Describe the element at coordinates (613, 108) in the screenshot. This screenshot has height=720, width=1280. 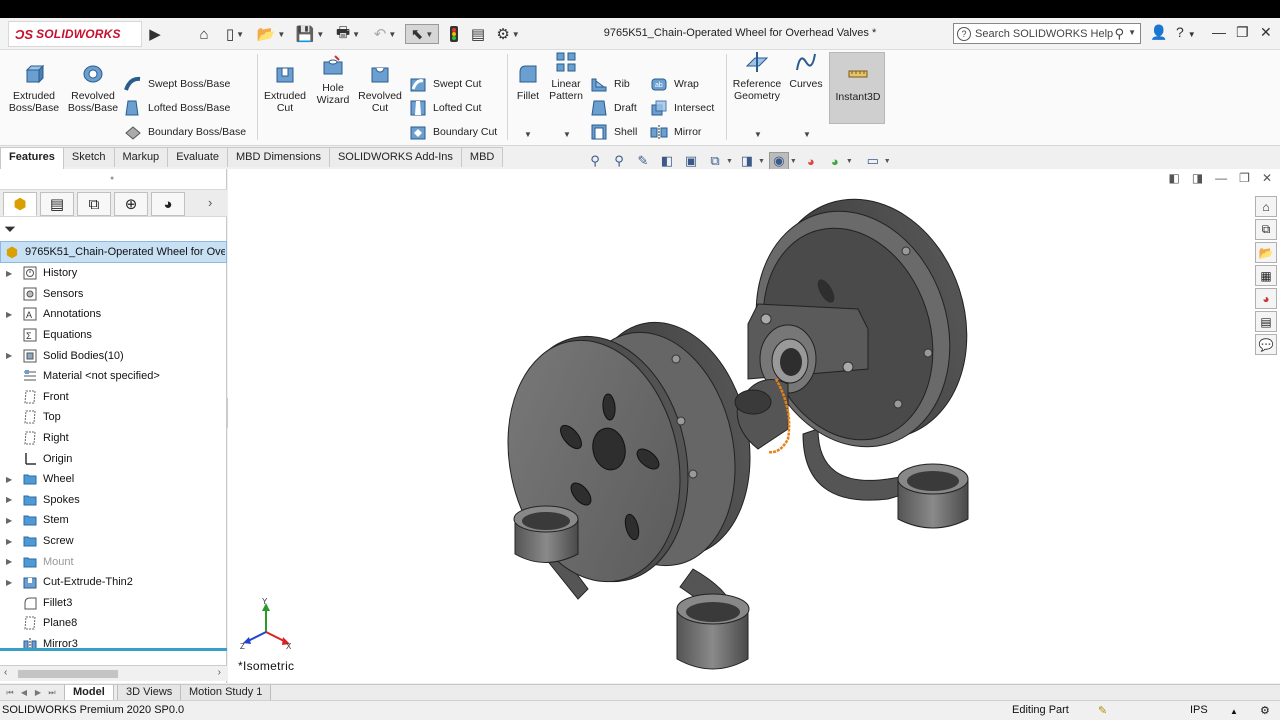
I see `draft-button: Draft` at that location.